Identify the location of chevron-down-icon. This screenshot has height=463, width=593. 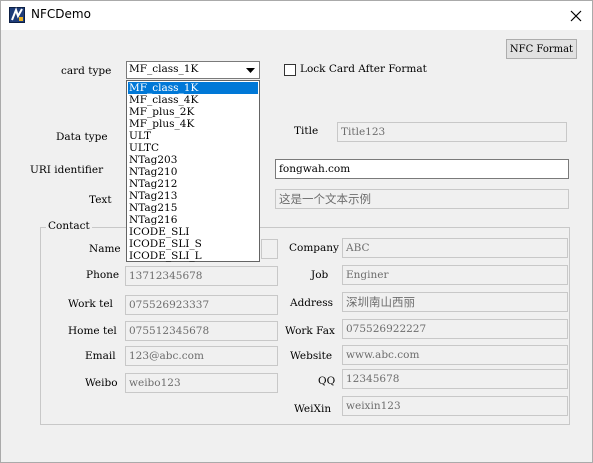
(250, 70).